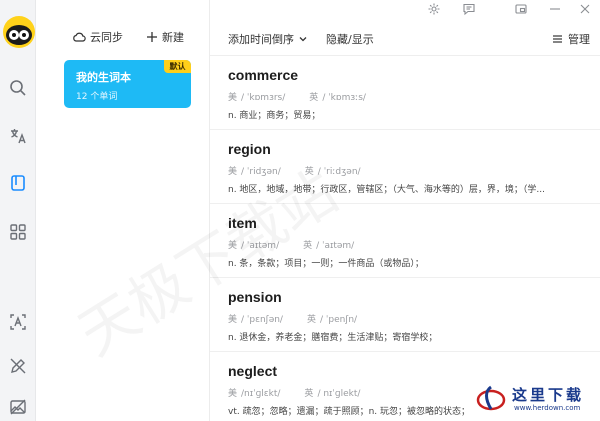  I want to click on text-recognition-icon, so click(18, 322).